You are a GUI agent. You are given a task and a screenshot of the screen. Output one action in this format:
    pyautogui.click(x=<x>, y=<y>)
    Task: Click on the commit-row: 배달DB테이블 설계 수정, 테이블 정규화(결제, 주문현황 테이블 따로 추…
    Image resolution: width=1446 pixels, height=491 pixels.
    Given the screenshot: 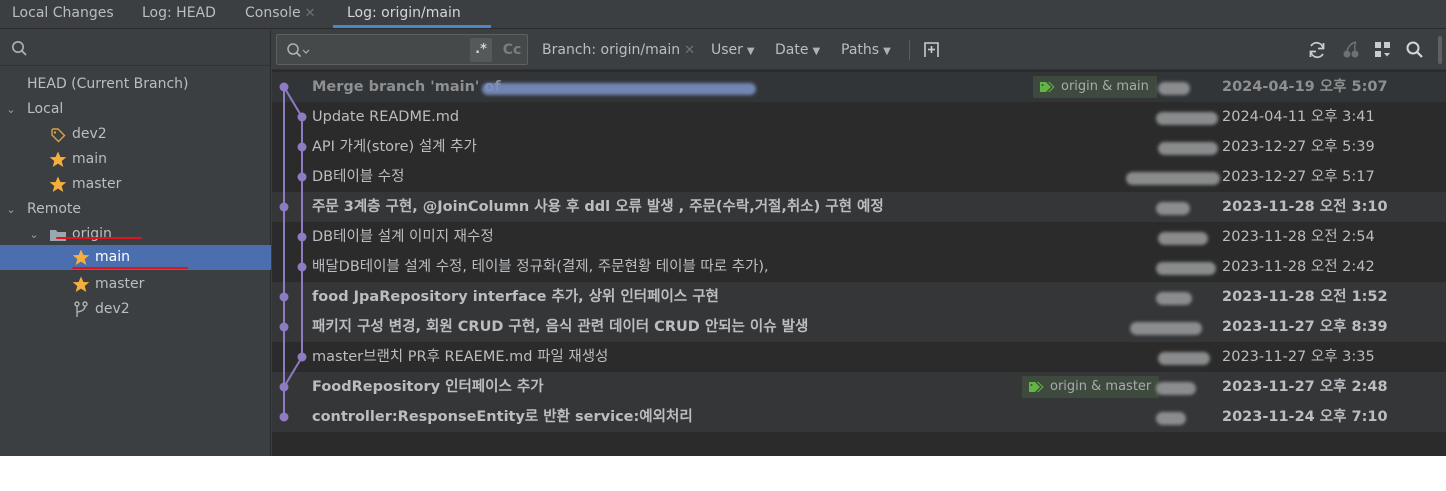 What is the action you would take?
    pyautogui.click(x=859, y=267)
    